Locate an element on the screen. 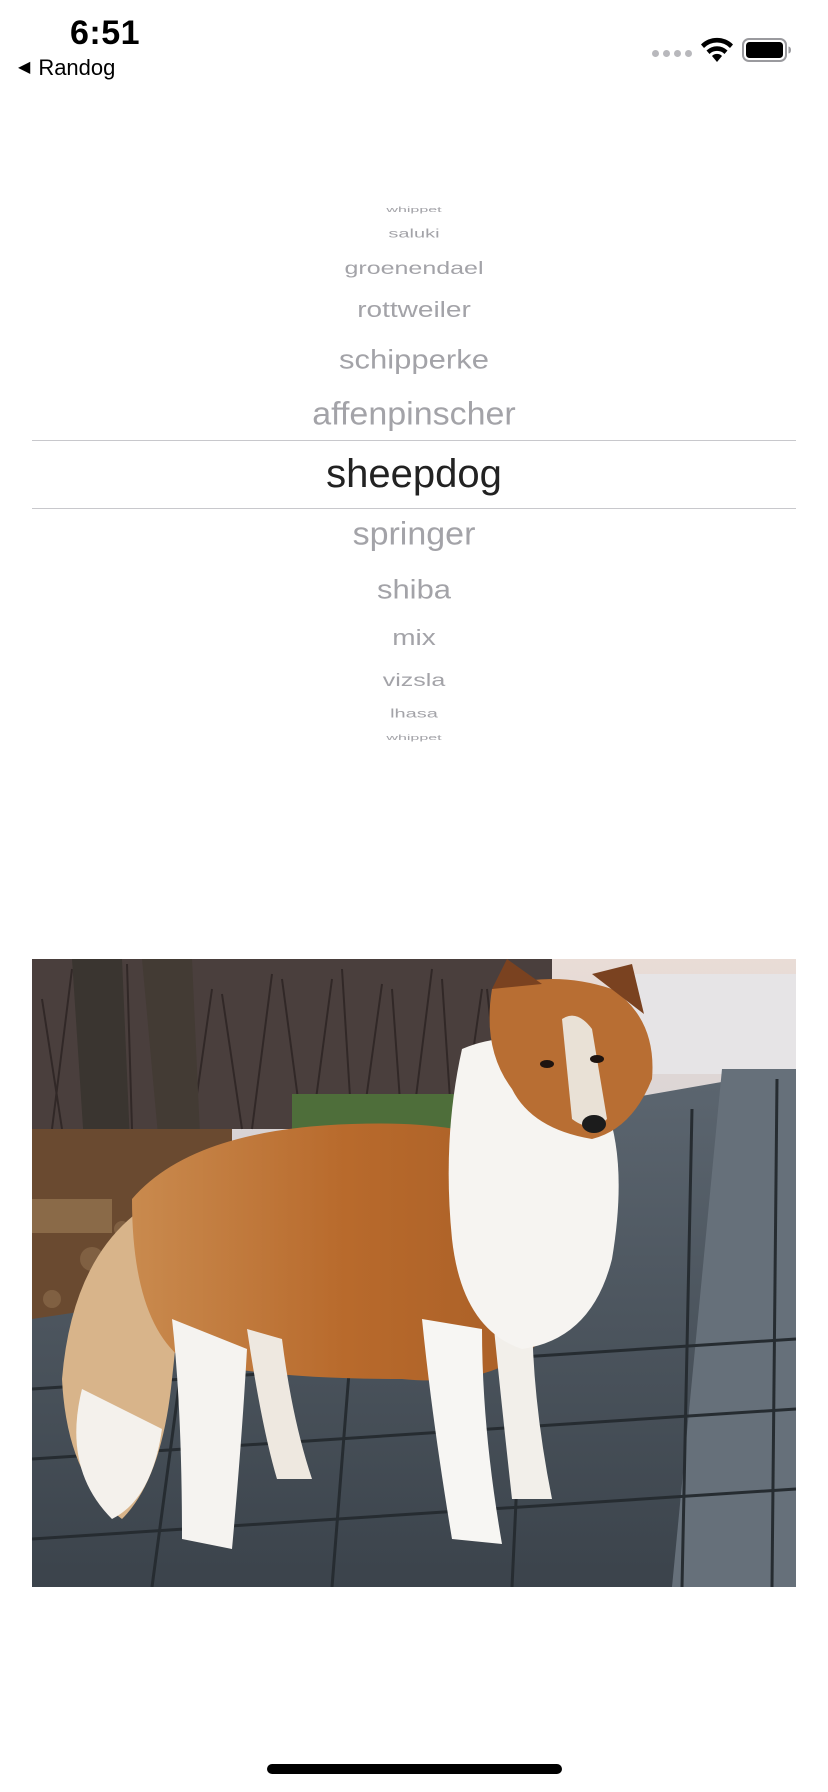 The image size is (828, 1792). status-bar: 6:51 ◀ Randog is located at coordinates (414, 48).